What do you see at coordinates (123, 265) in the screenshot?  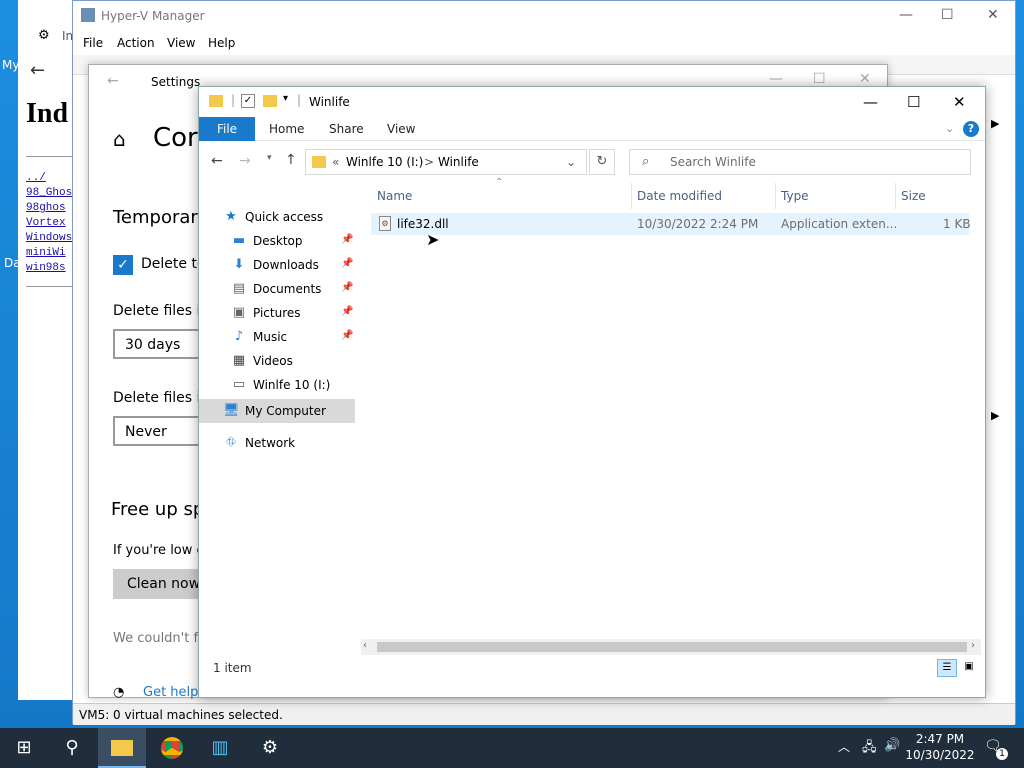 I see `delete-checkbox: ✓` at bounding box center [123, 265].